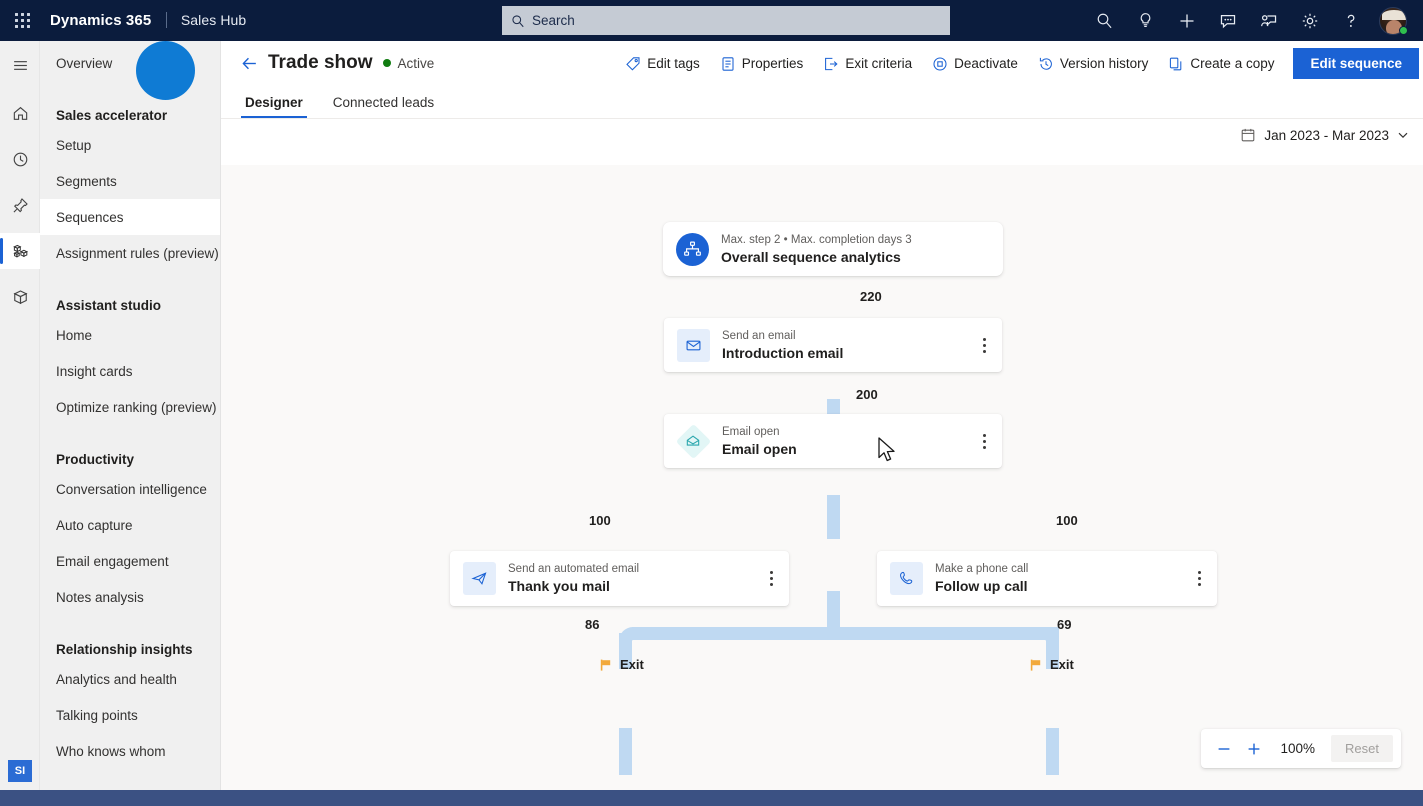 The width and height of the screenshot is (1423, 806). Describe the element at coordinates (1186, 20) in the screenshot. I see `plus-icon-button` at that location.